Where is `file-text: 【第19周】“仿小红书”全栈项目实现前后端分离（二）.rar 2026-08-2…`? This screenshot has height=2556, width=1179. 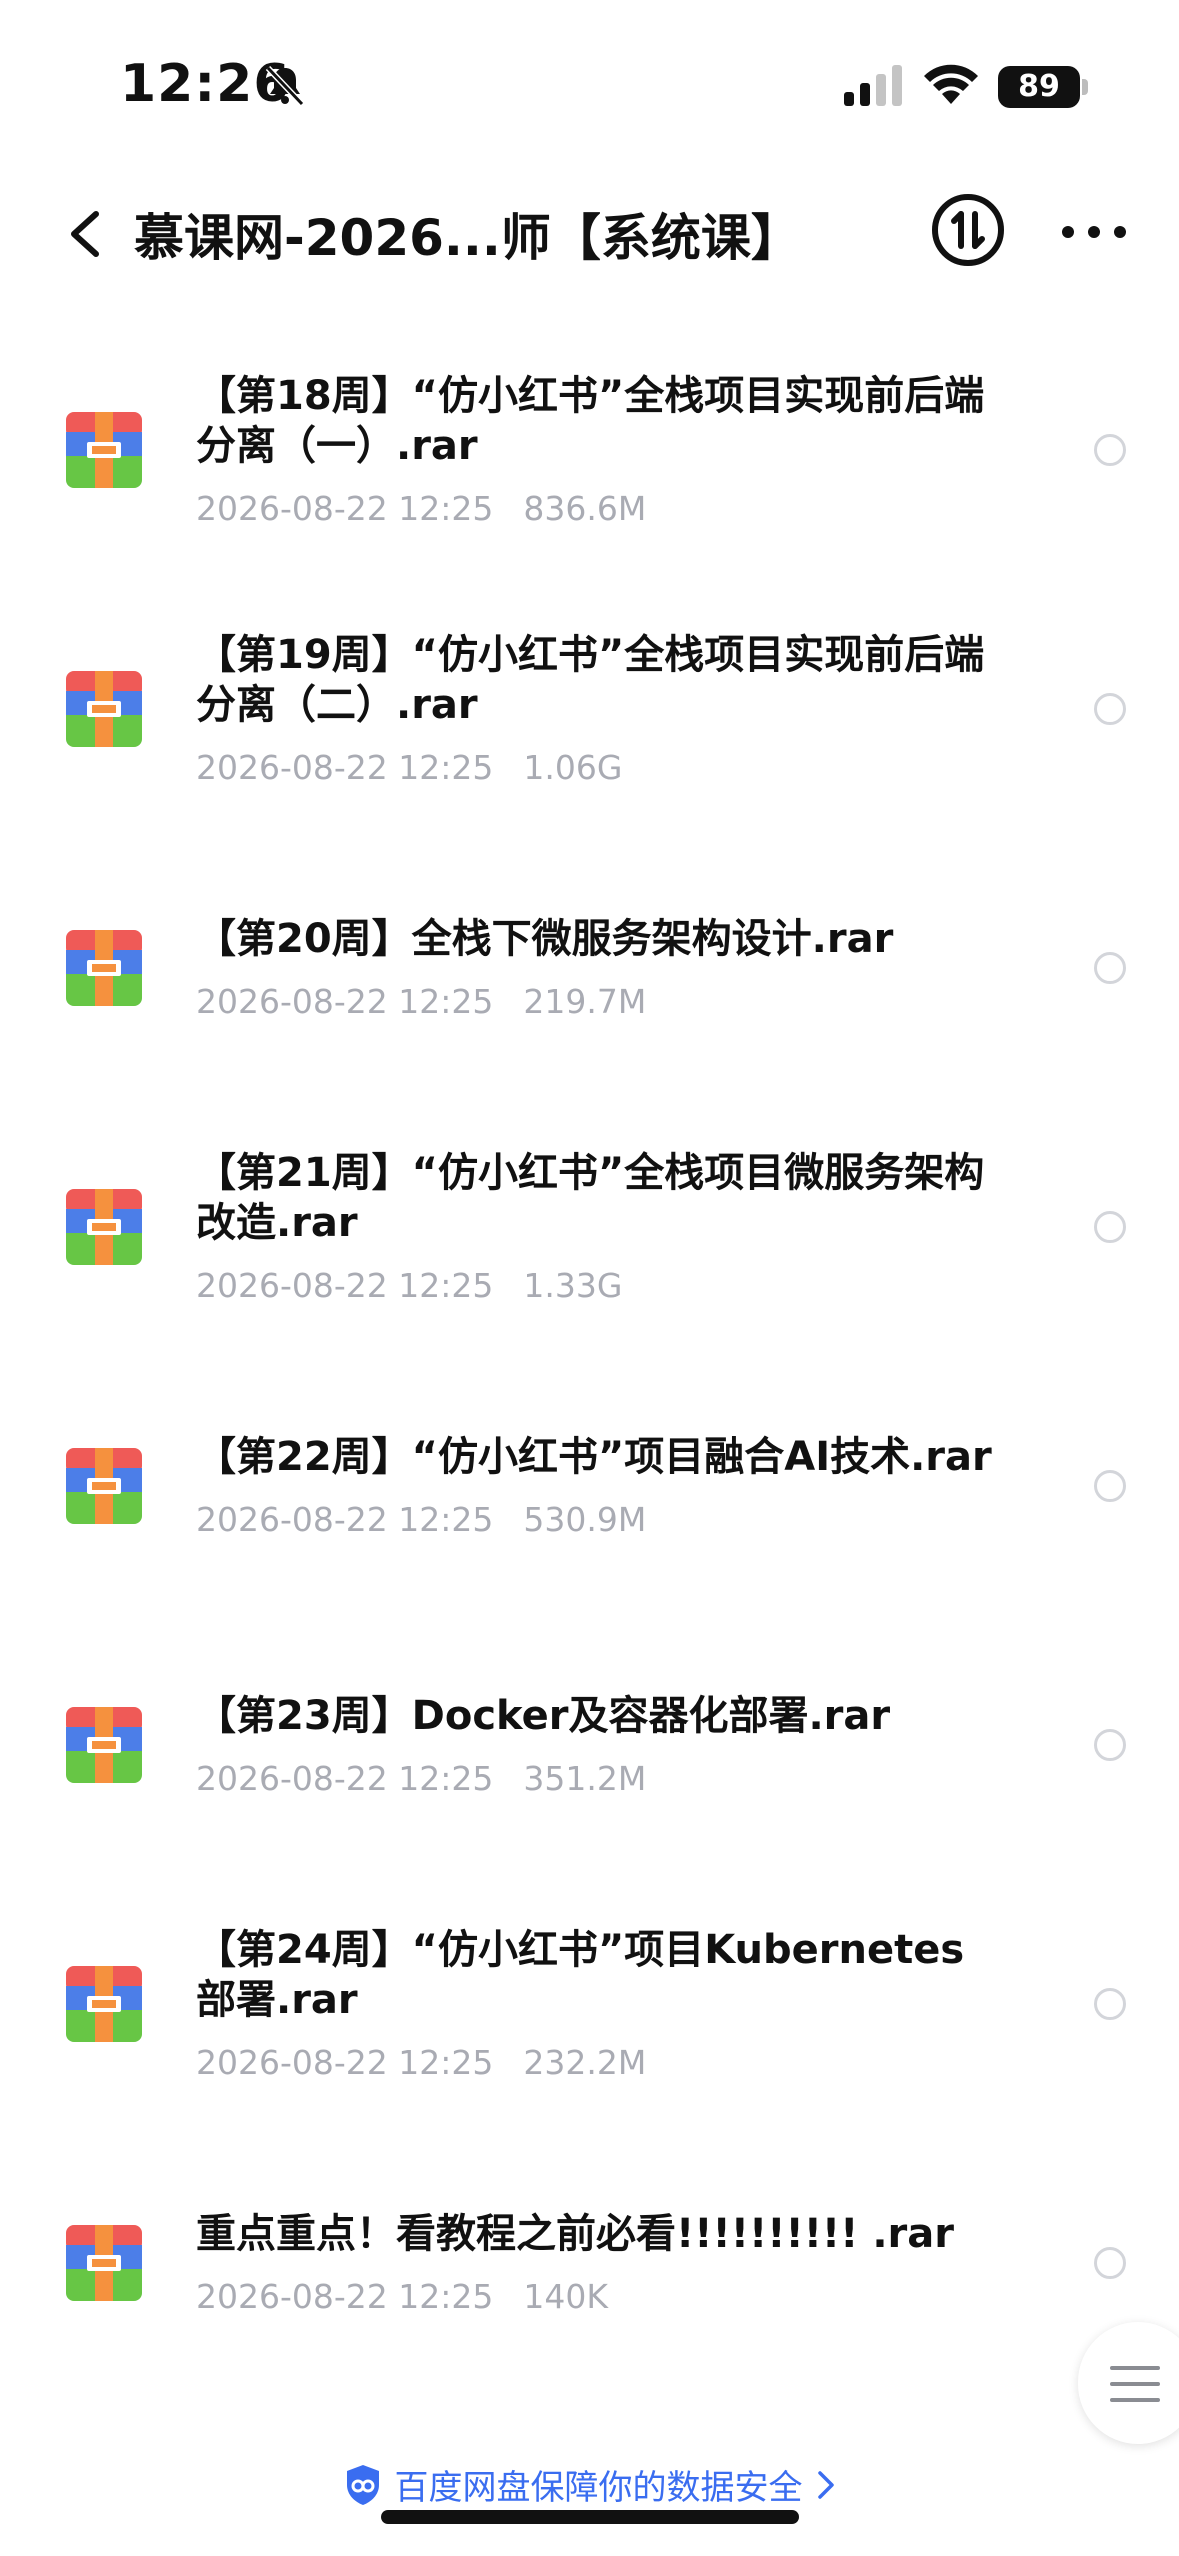
file-text: 【第19周】“仿小红书”全栈项目实现前后端分离（二）.rar 2026-08-2… is located at coordinates (596, 709).